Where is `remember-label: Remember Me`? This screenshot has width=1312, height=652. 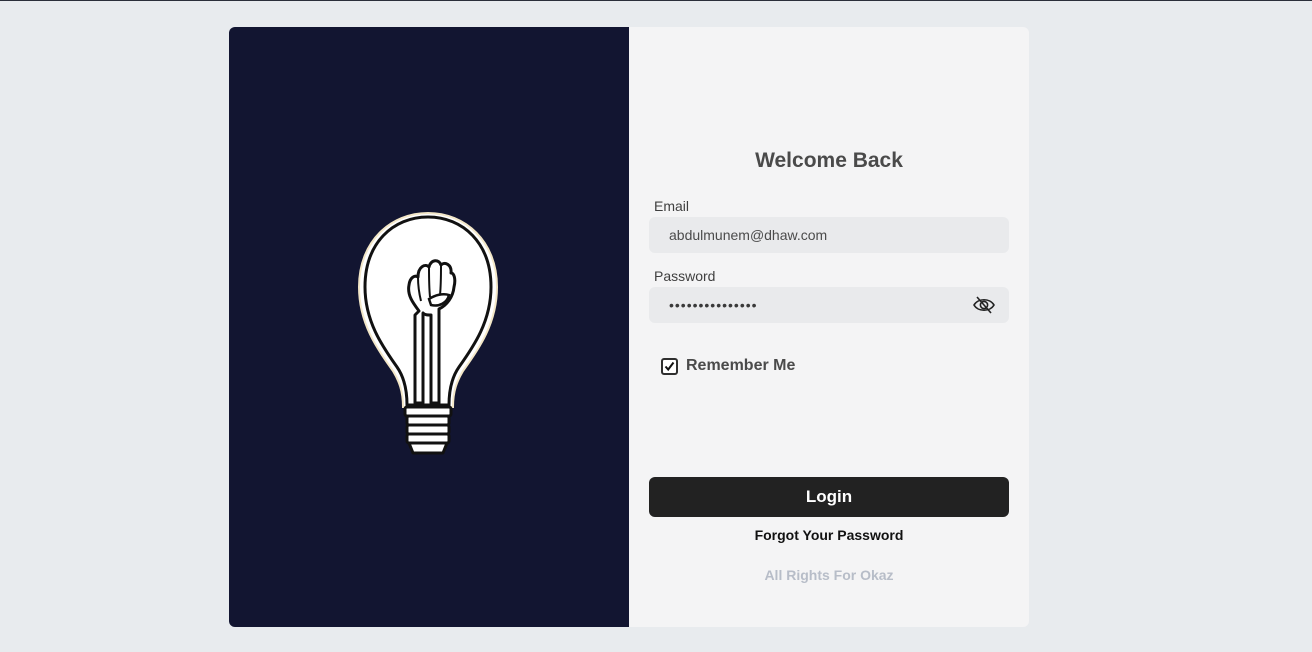
remember-label: Remember Me is located at coordinates (741, 365).